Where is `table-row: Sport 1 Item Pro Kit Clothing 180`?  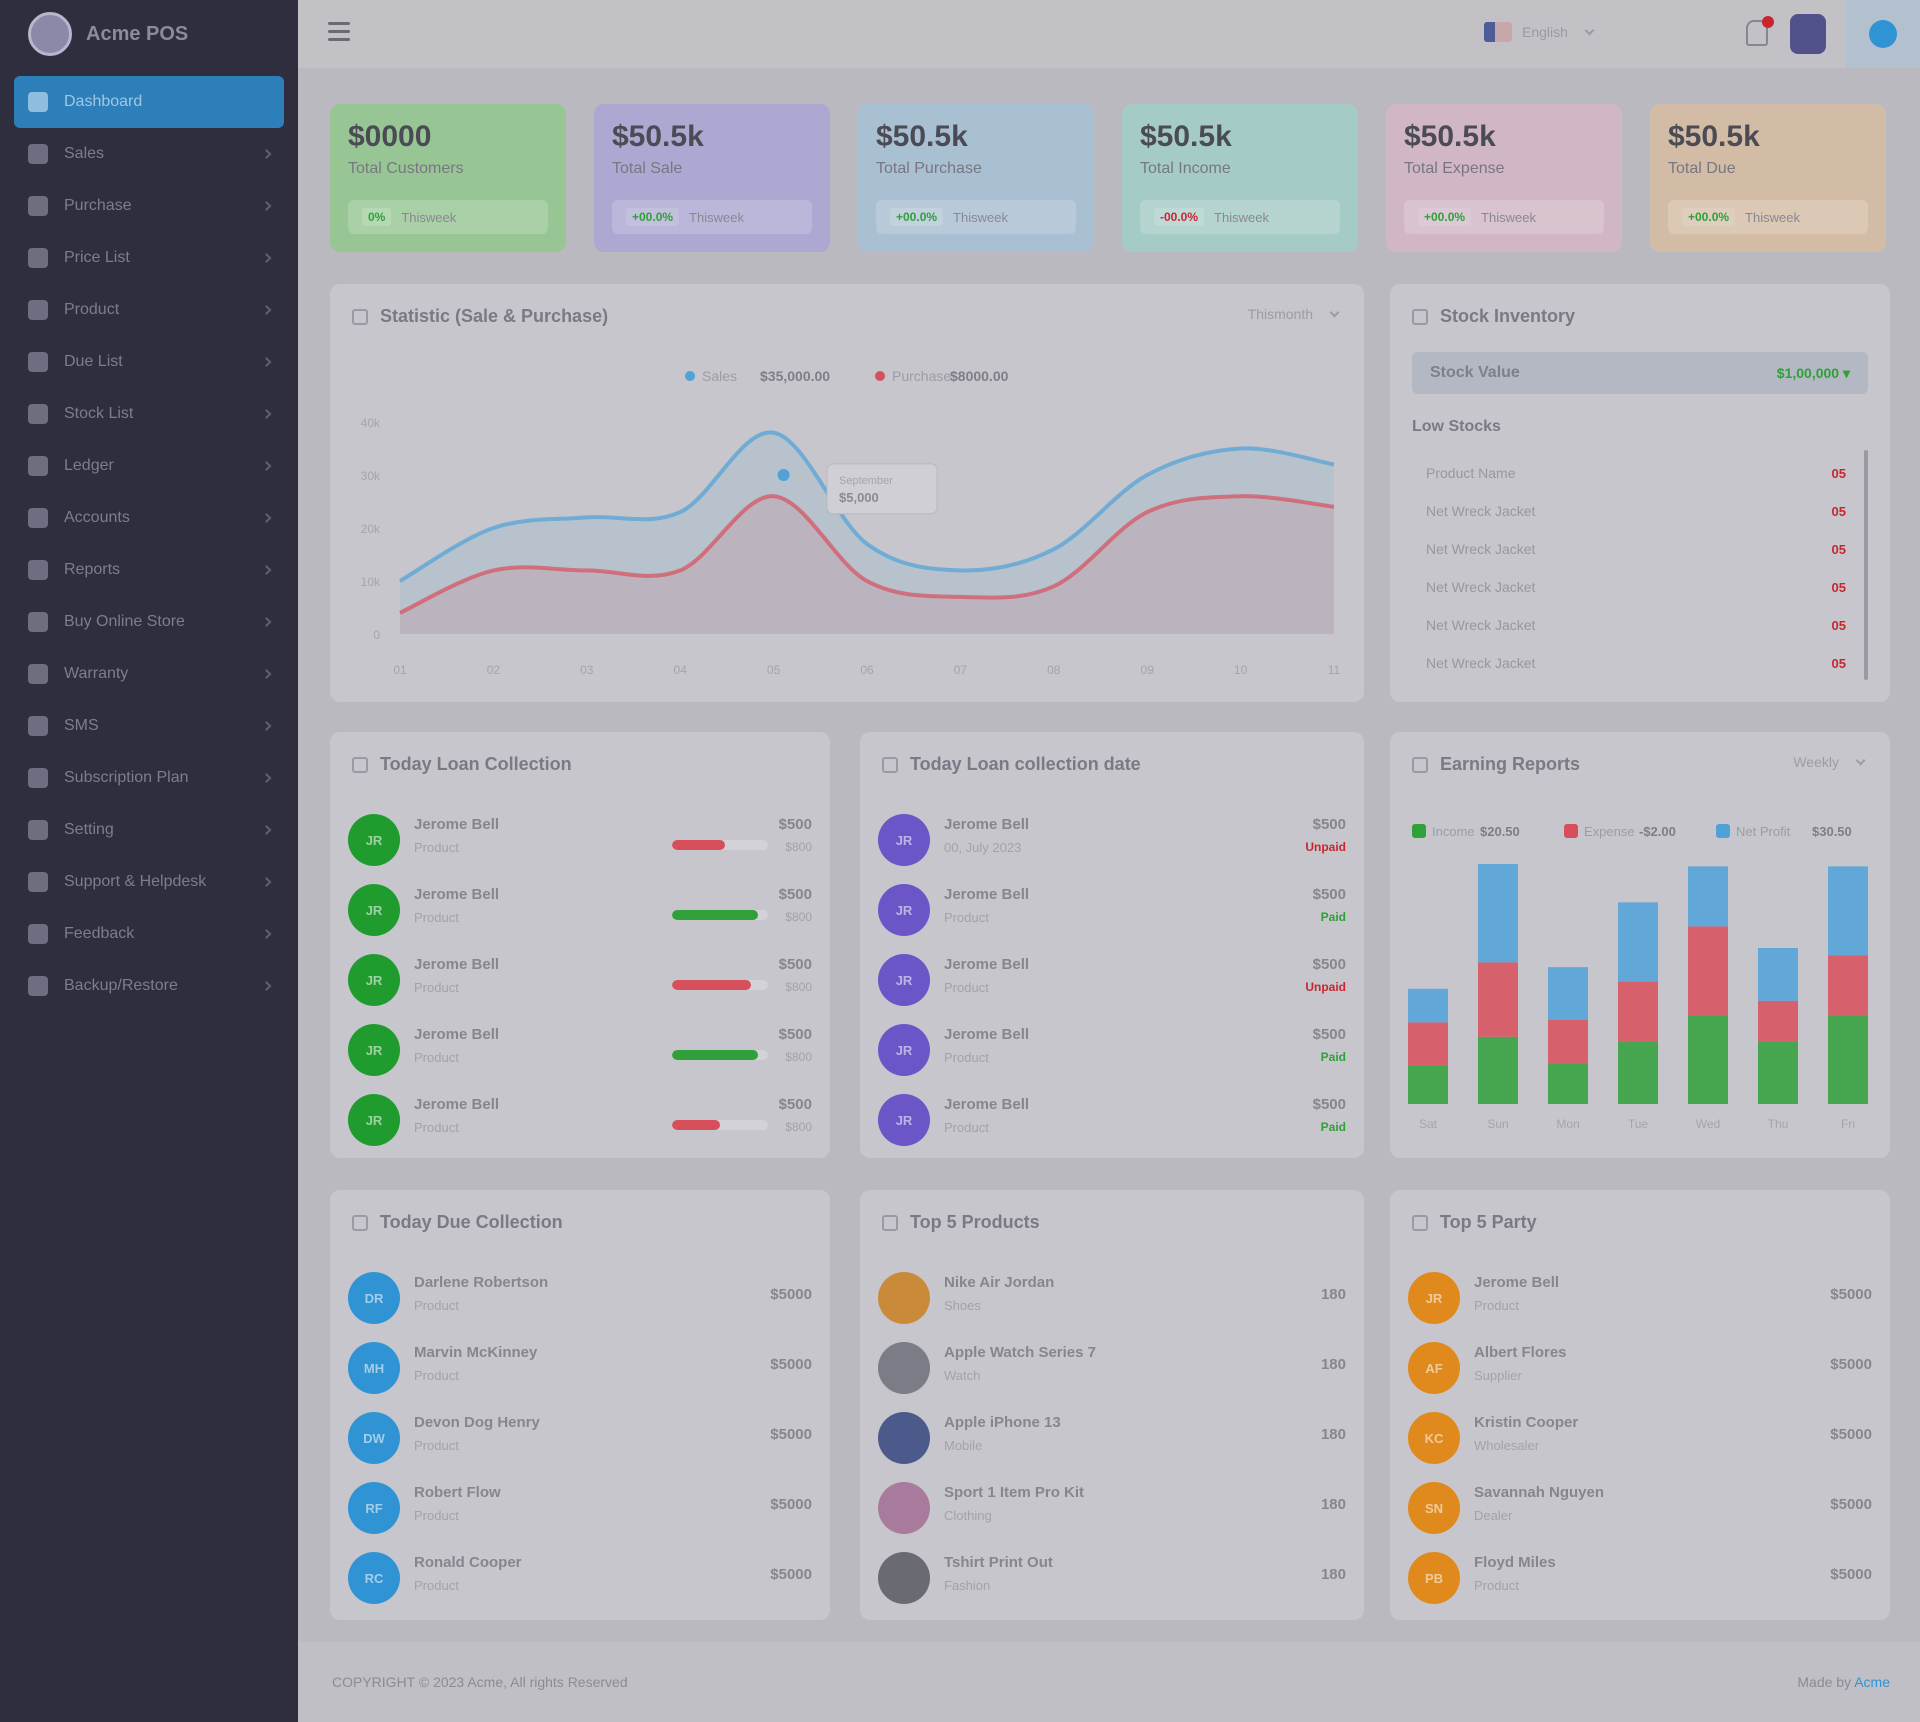 table-row: Sport 1 Item Pro Kit Clothing 180 is located at coordinates (1112, 1508).